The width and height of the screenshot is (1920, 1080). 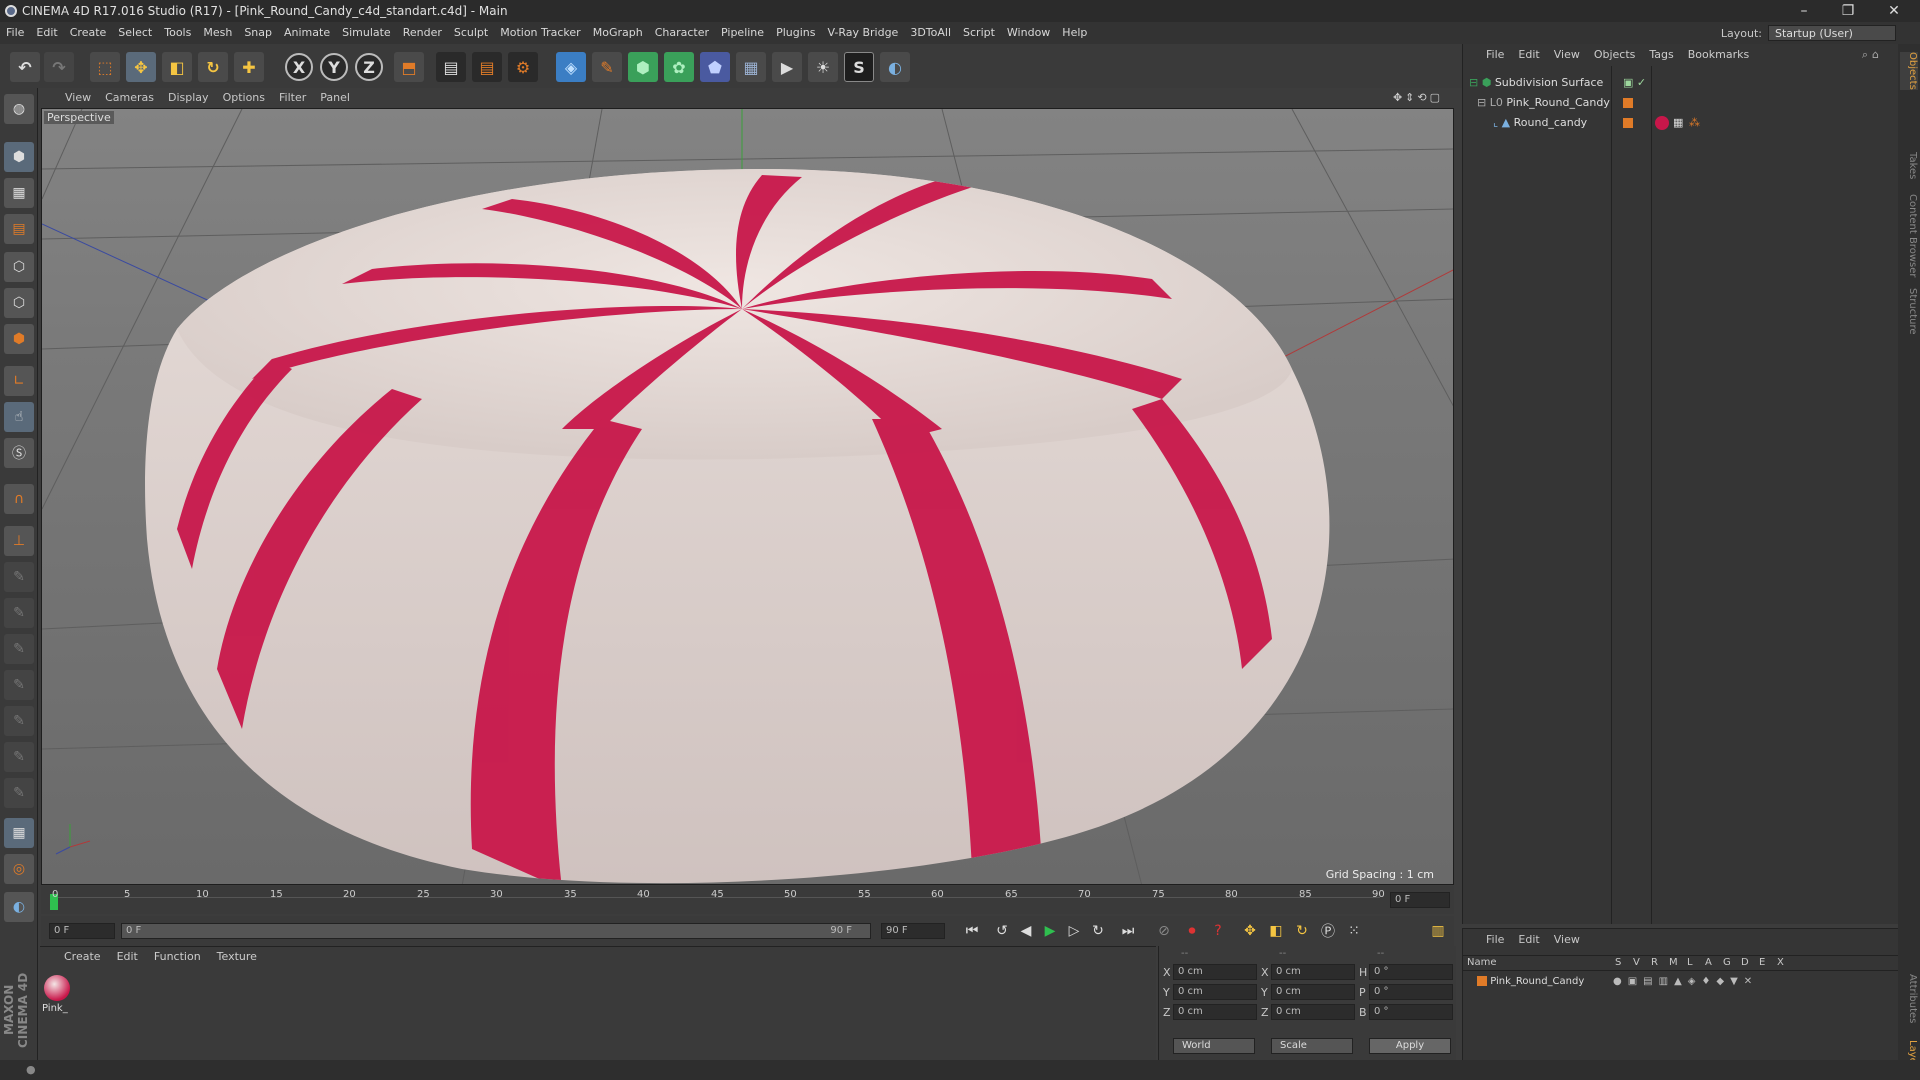 I want to click on sculpt-inflate-icon: ✎, so click(x=19, y=721).